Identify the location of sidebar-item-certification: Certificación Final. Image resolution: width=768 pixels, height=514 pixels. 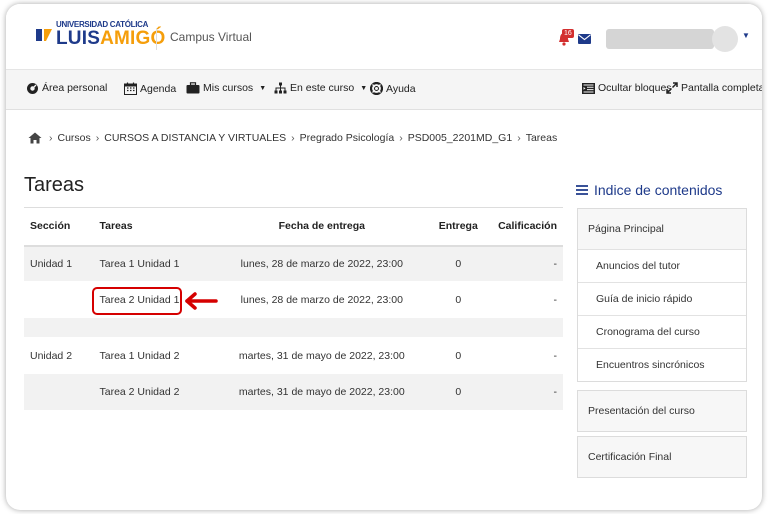
(662, 457).